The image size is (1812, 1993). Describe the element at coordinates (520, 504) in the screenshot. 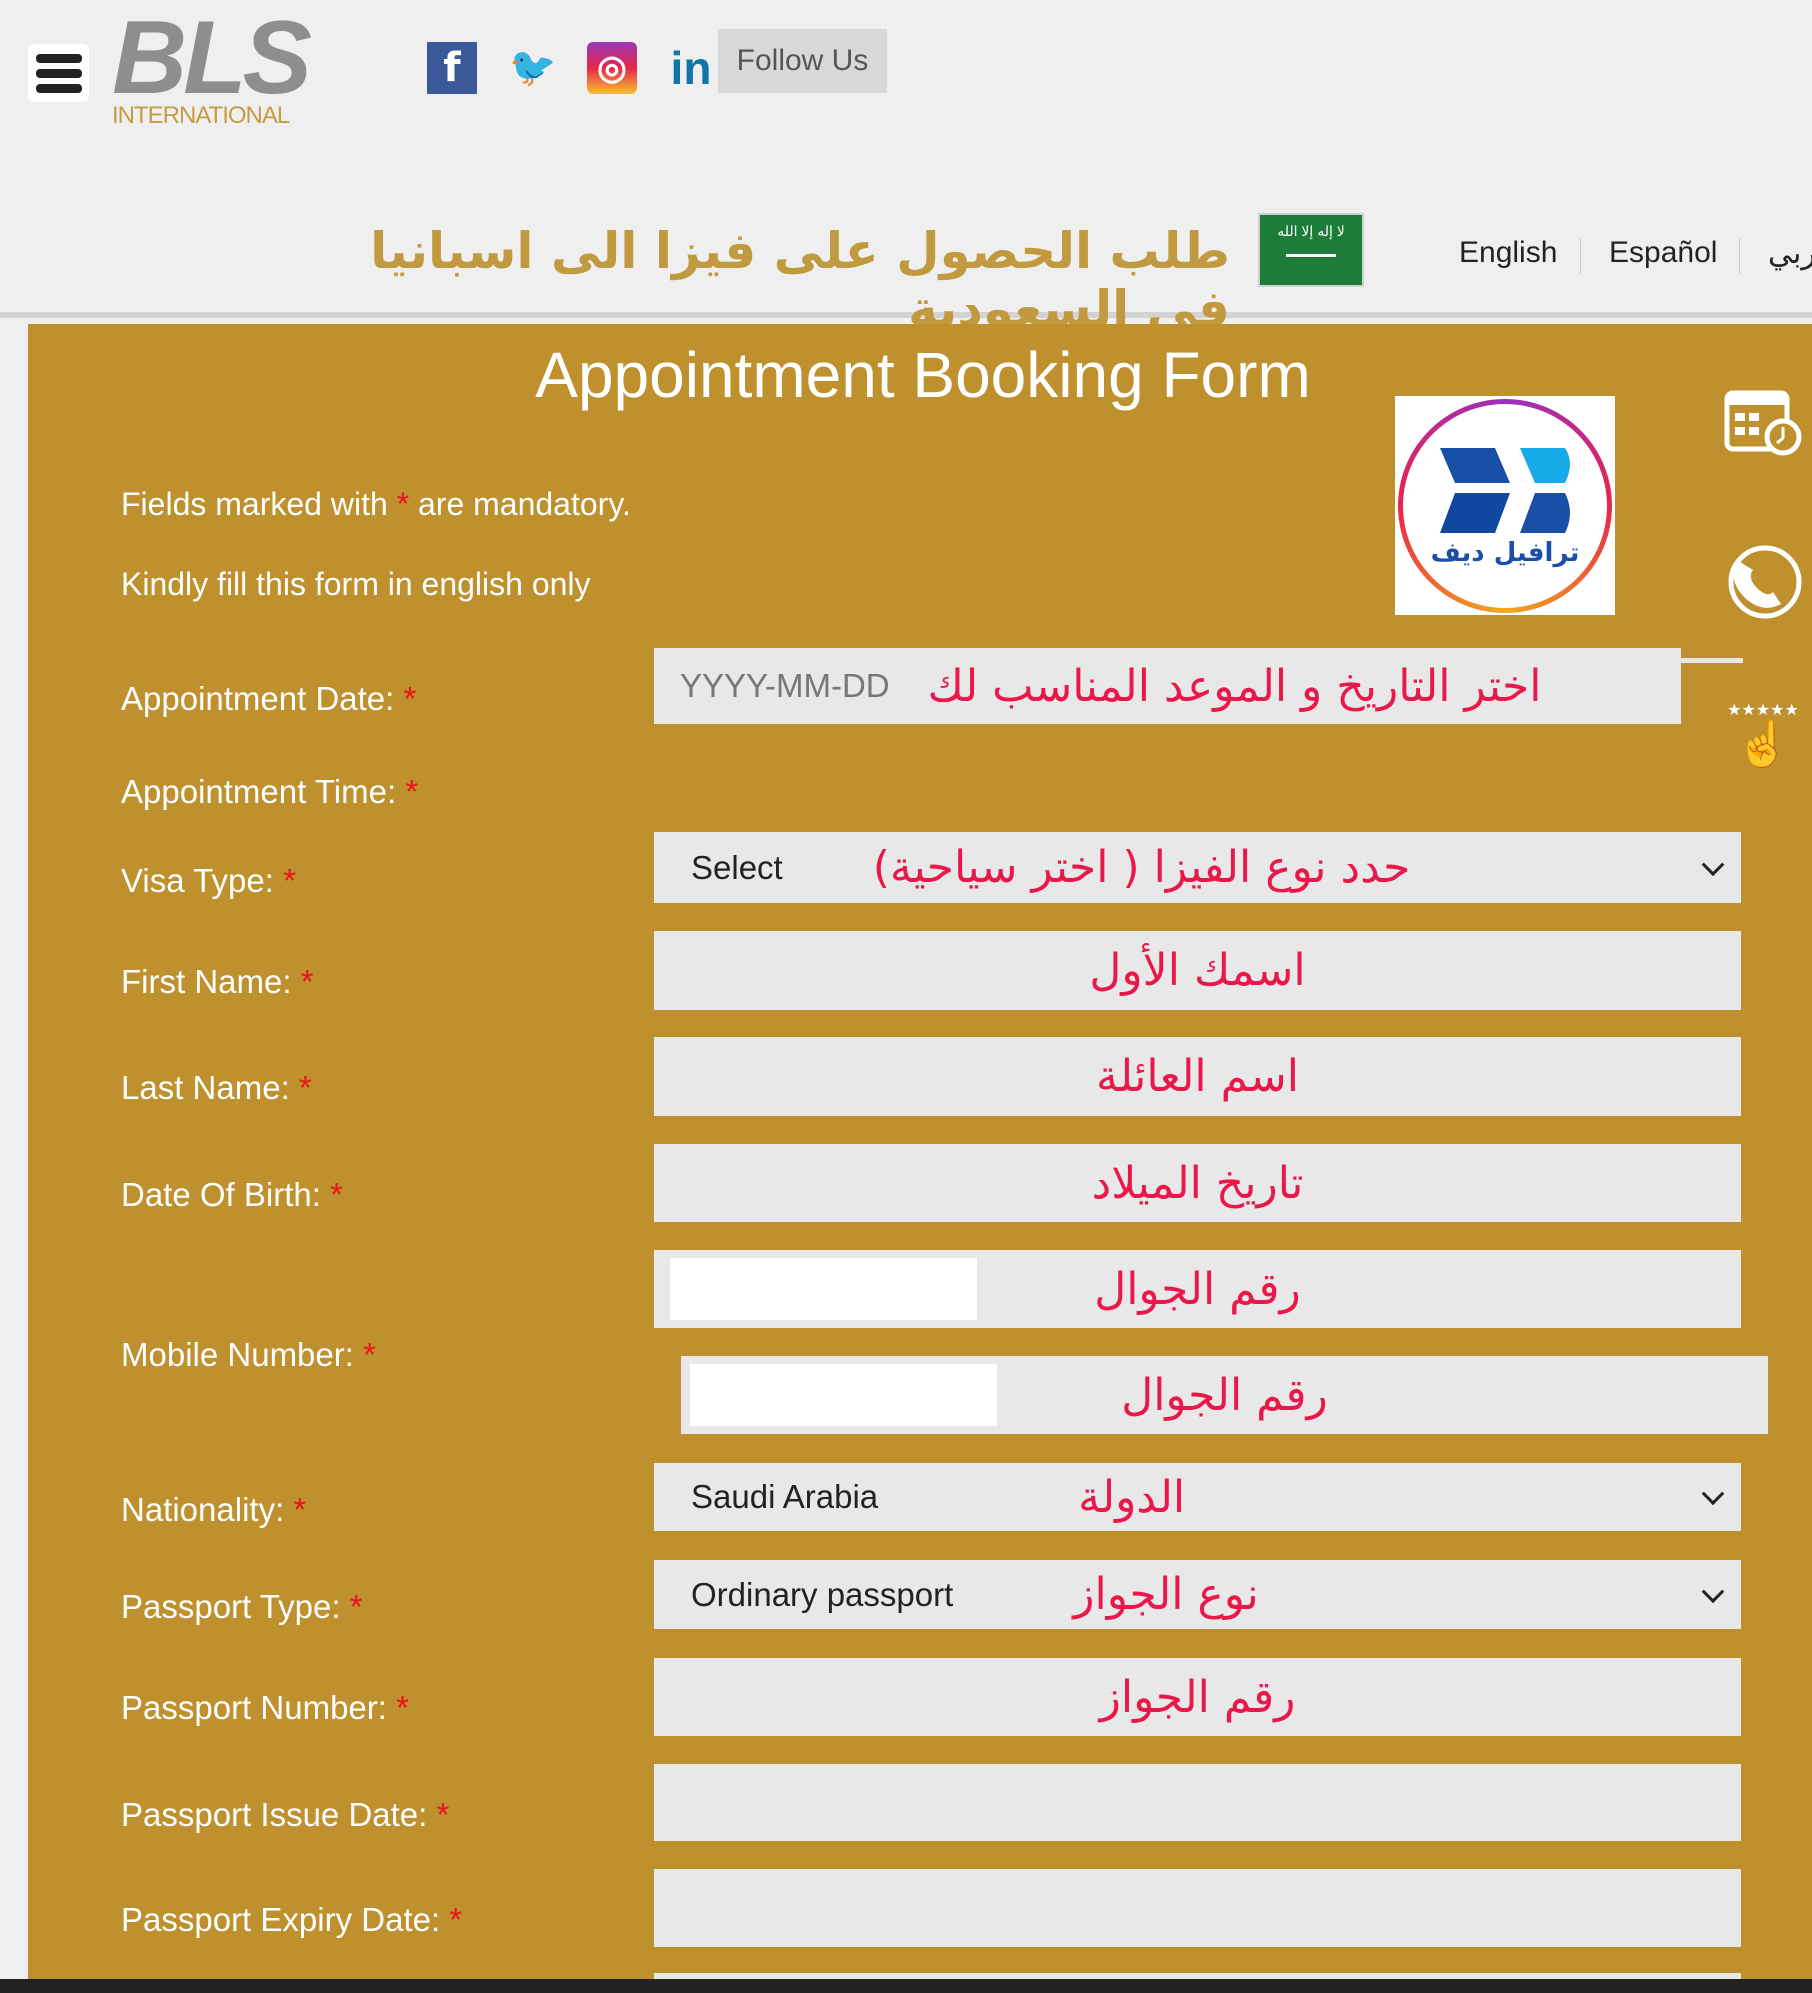

I see `note-text: are mandatory.` at that location.